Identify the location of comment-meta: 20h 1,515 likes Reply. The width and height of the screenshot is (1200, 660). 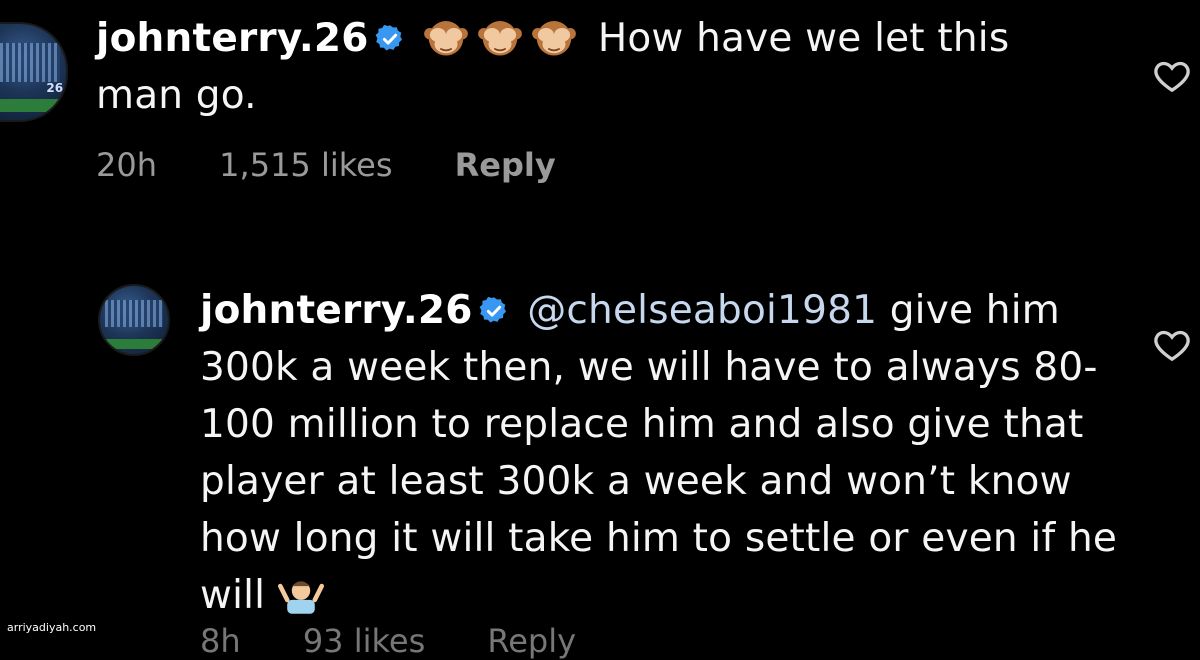
(352, 165).